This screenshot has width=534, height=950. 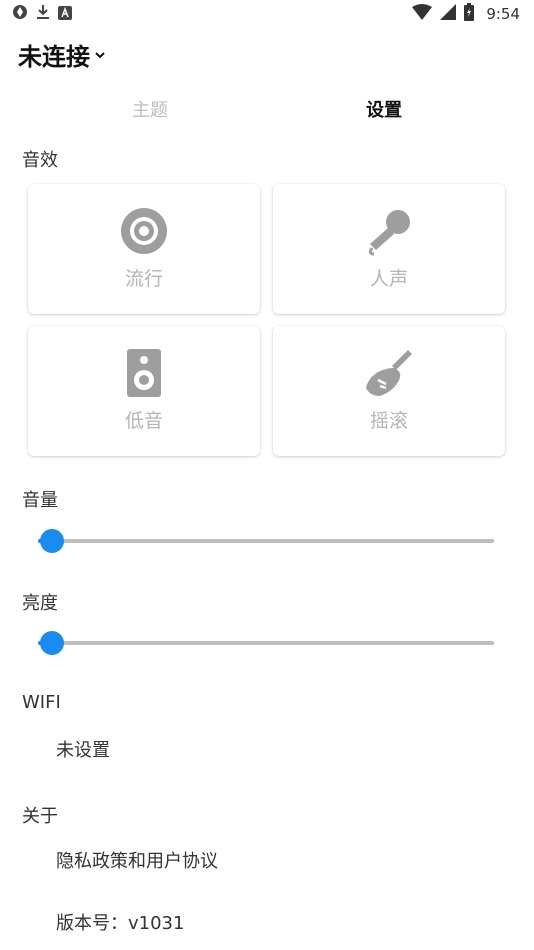 I want to click on volume-slider-thumb, so click(x=51, y=541).